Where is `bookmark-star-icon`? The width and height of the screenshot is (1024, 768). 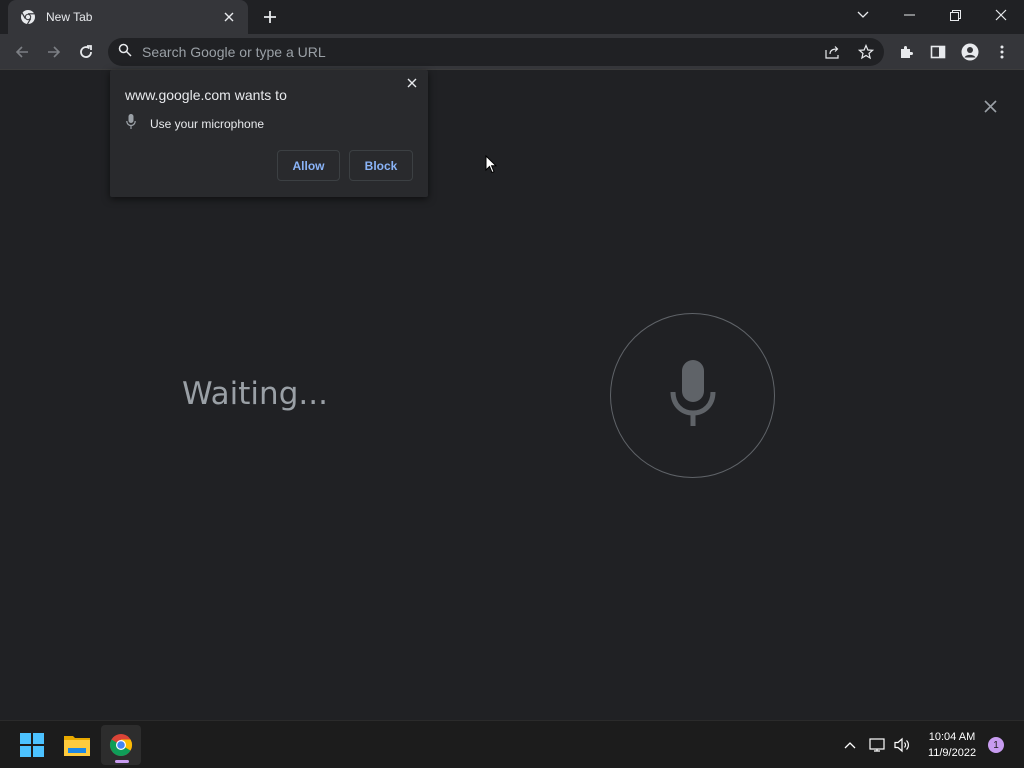
bookmark-star-icon is located at coordinates (866, 52).